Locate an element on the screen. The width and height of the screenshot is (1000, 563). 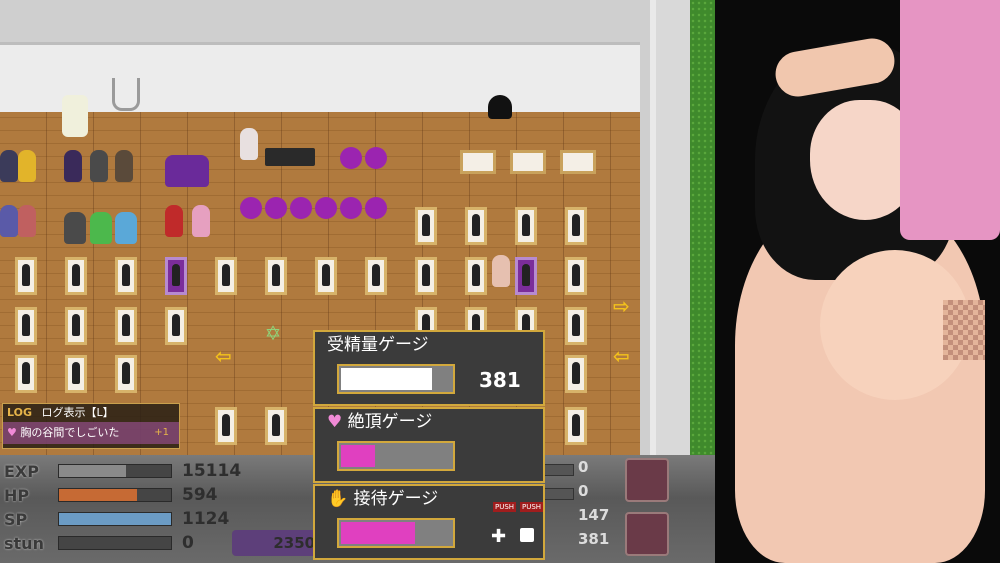
grass is located at coordinates (702, 227).